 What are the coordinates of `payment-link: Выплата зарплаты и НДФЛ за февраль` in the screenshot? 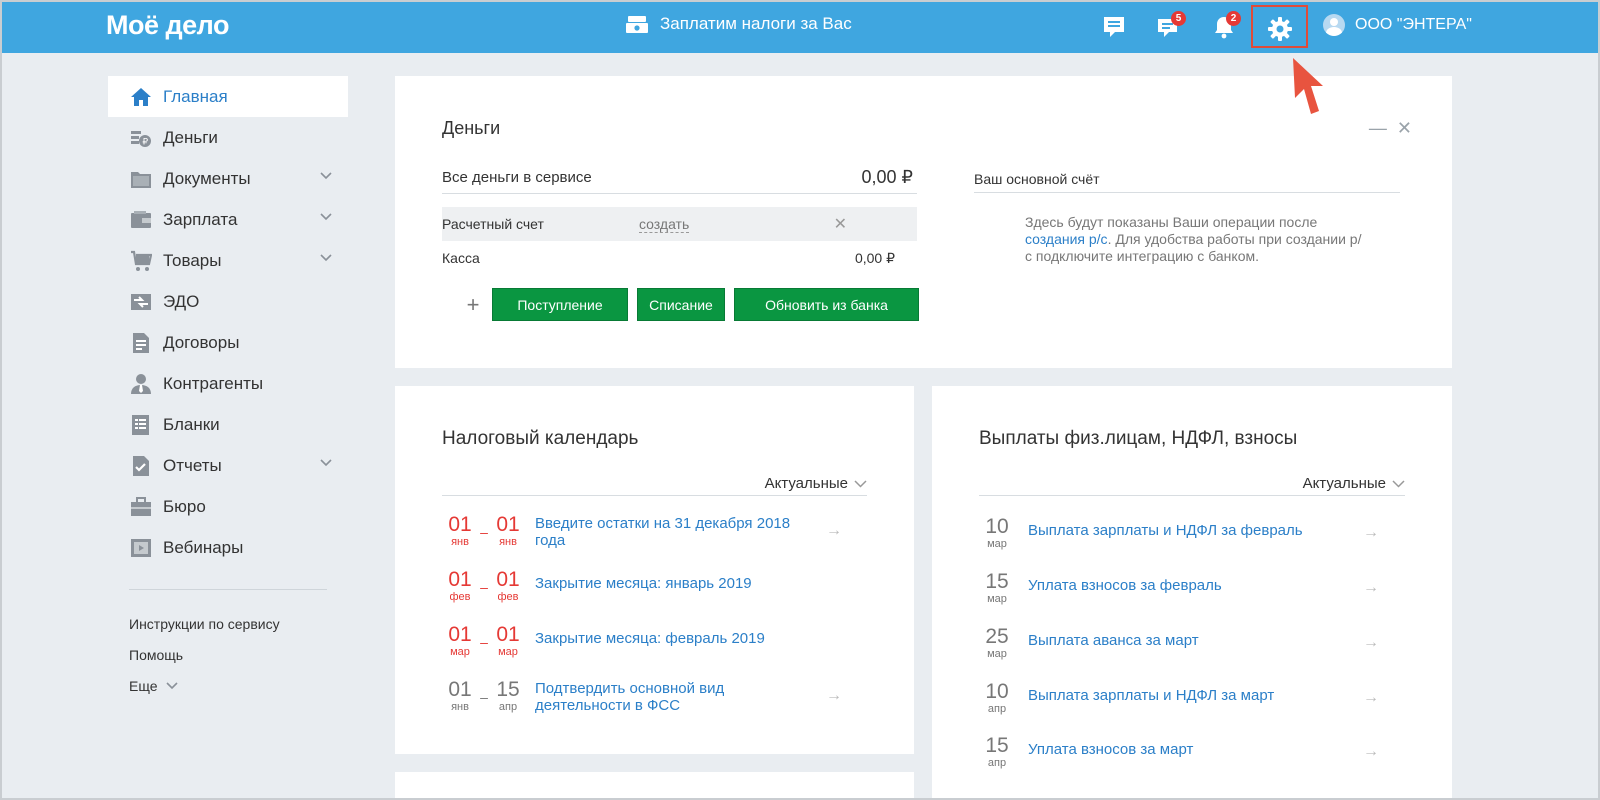 It's located at (1165, 527).